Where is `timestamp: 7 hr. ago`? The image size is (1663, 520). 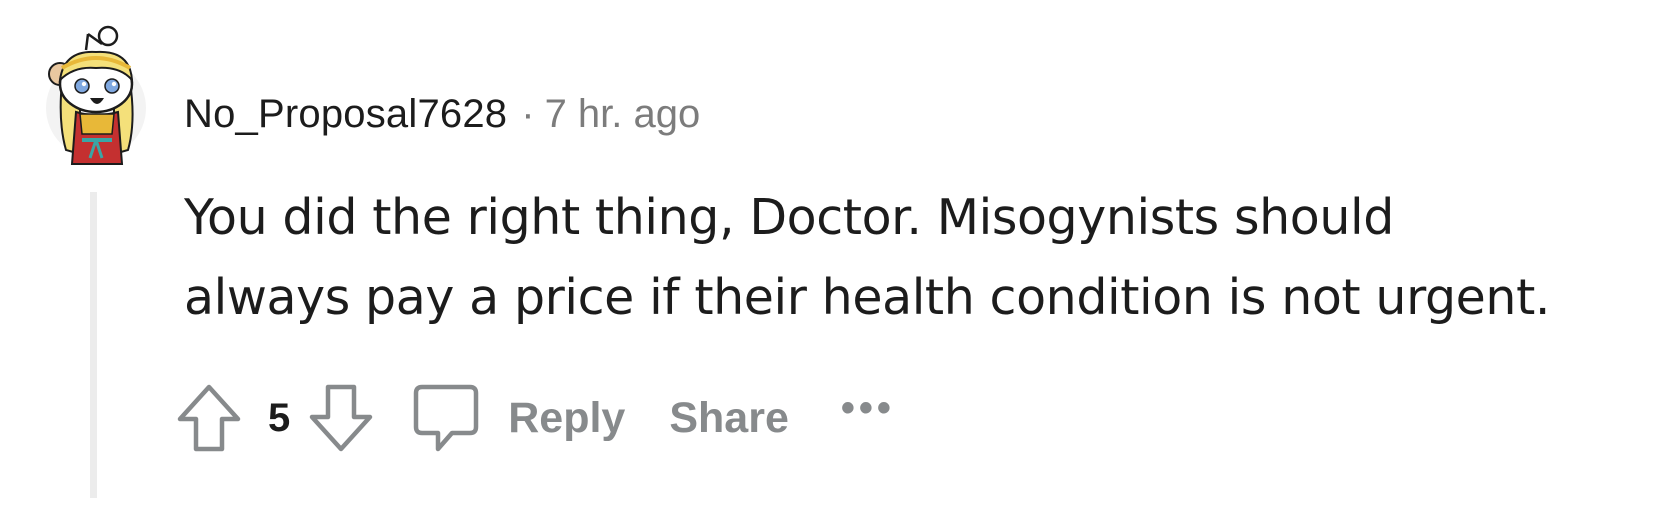 timestamp: 7 hr. ago is located at coordinates (623, 114).